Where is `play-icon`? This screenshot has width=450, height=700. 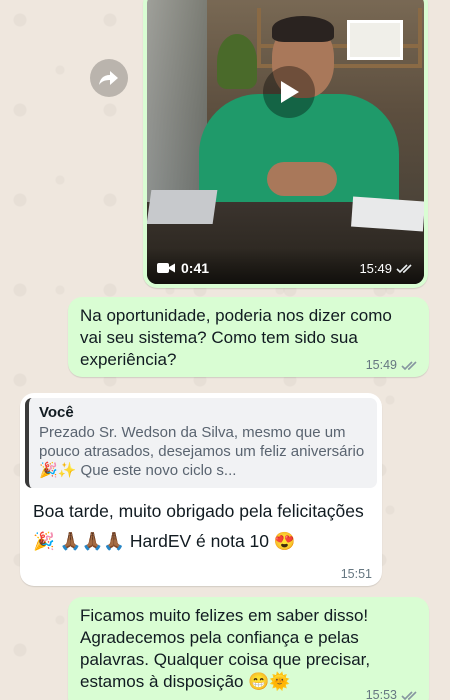
play-icon is located at coordinates (290, 92).